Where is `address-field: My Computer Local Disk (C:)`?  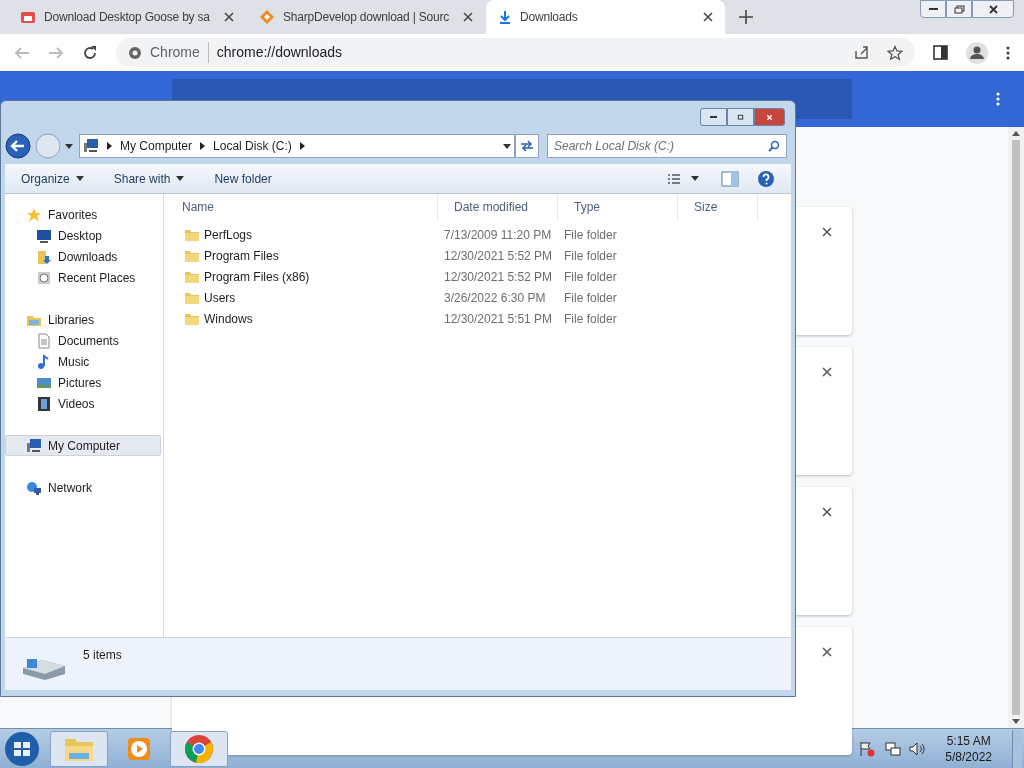 address-field: My Computer Local Disk (C:) is located at coordinates (297, 146).